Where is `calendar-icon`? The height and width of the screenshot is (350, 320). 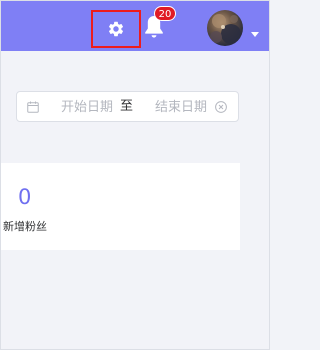
calendar-icon is located at coordinates (33, 107).